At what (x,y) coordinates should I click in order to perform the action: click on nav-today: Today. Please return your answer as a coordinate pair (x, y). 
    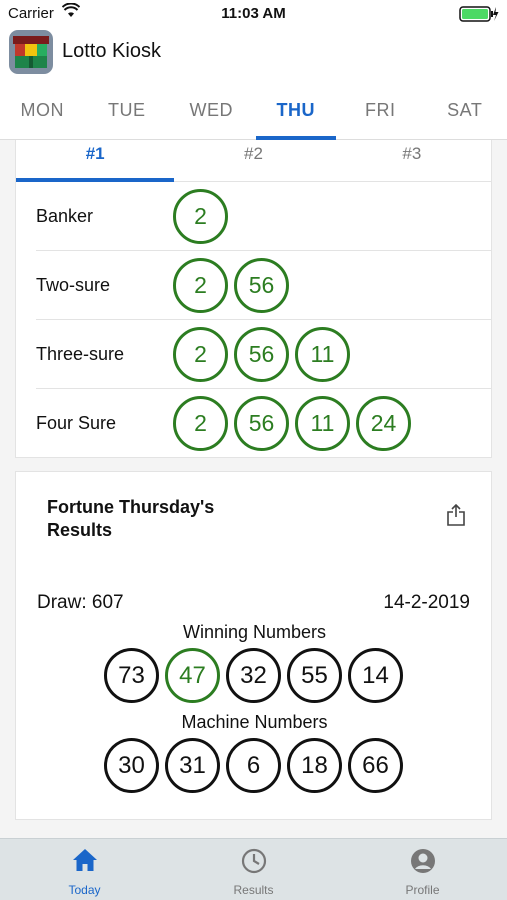
    Looking at the image, I should click on (84, 869).